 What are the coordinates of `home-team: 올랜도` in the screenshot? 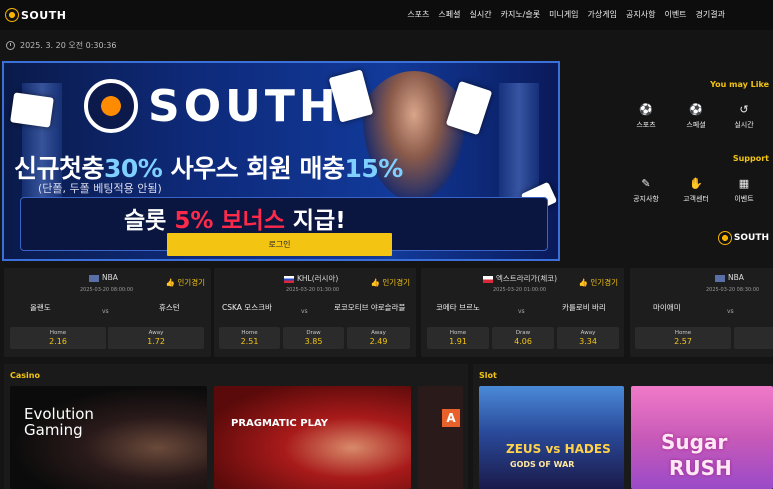 It's located at (40, 307).